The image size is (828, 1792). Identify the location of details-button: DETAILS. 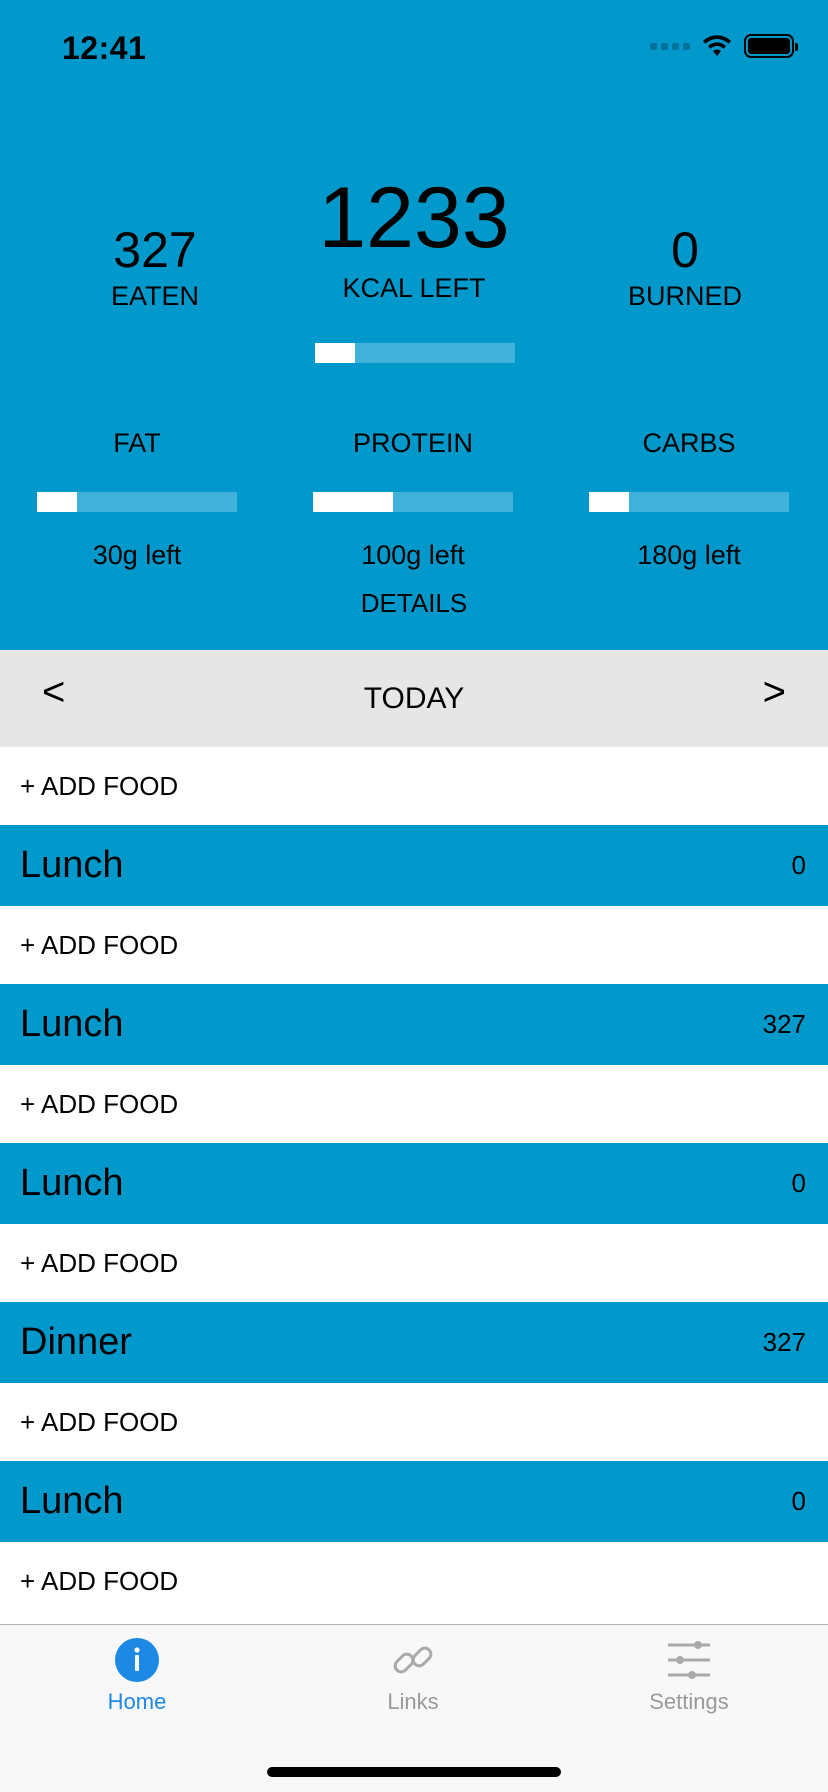
(414, 603).